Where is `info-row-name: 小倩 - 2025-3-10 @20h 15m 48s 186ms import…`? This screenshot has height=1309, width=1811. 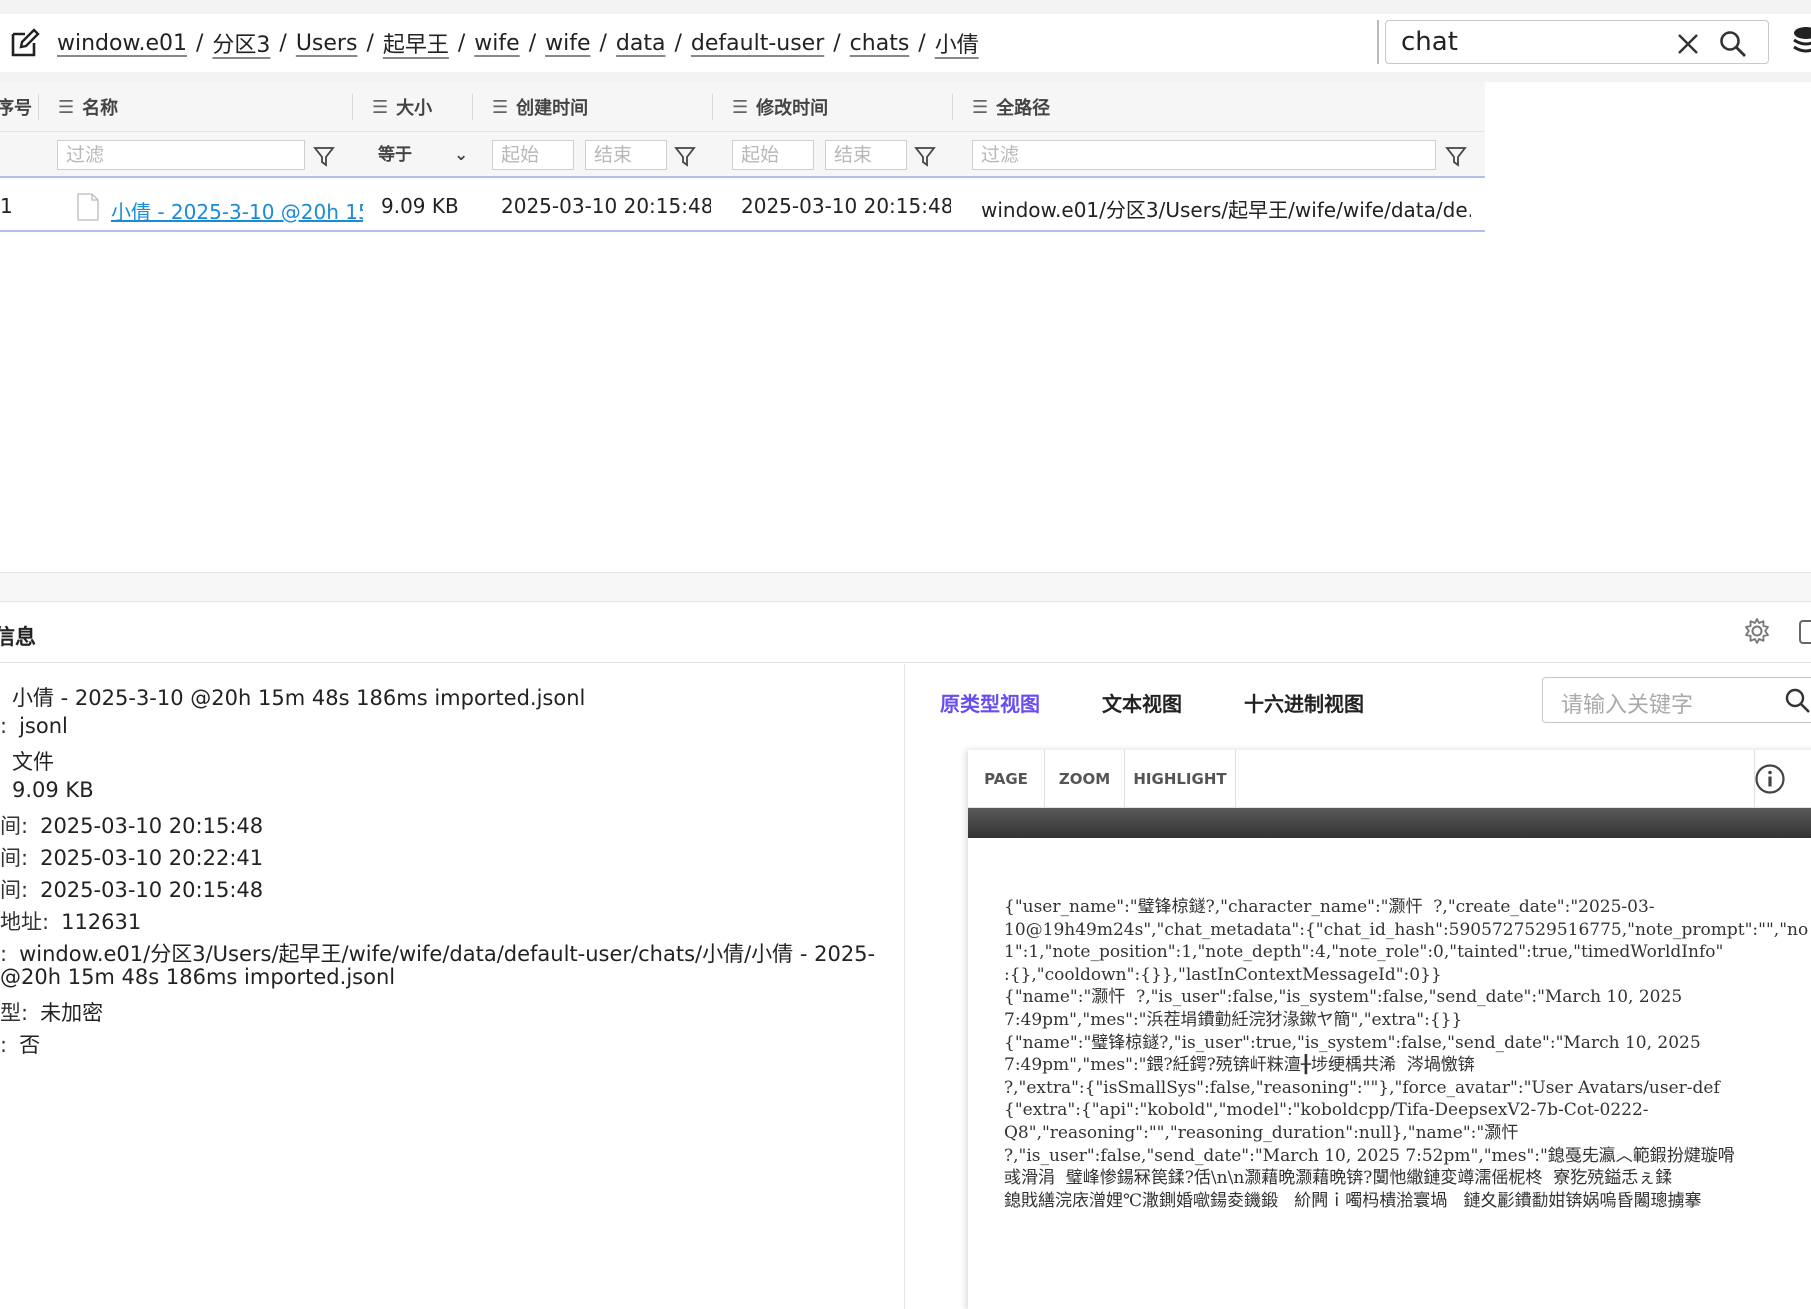
info-row-name: 小倩 - 2025-3-10 @20h 15m 48s 186ms import… is located at coordinates (292, 697).